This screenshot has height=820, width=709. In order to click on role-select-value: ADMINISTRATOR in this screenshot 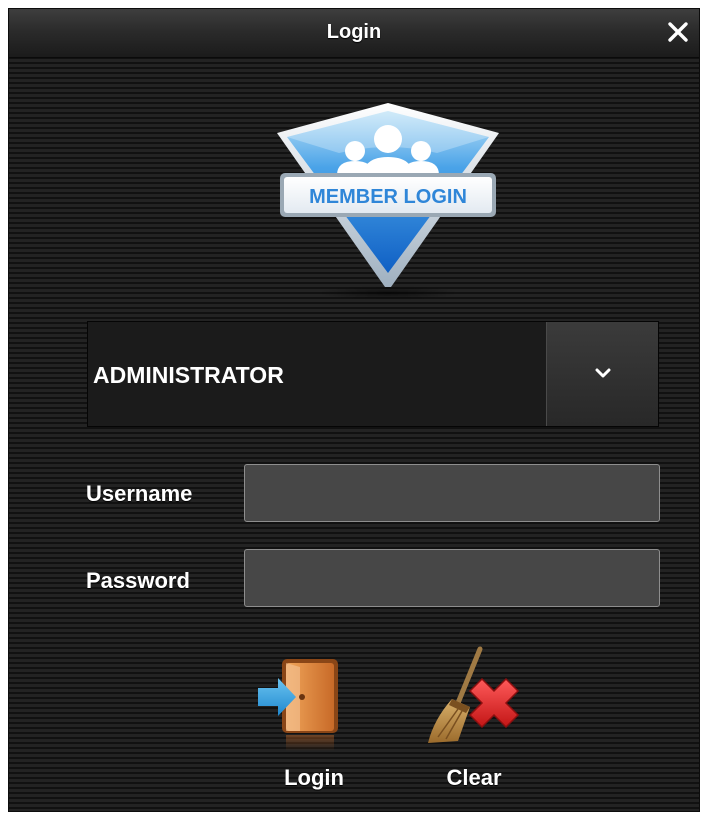, I will do `click(188, 375)`.